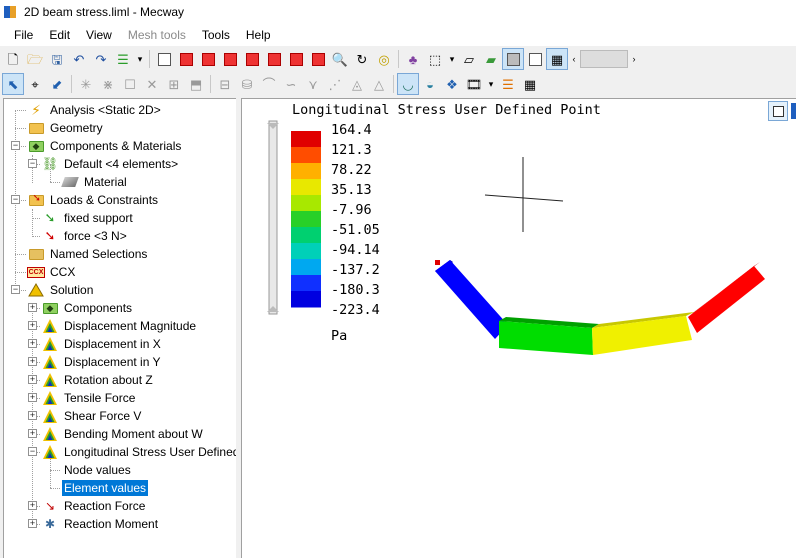  Describe the element at coordinates (335, 84) in the screenshot. I see `split-icon: ⋰` at that location.